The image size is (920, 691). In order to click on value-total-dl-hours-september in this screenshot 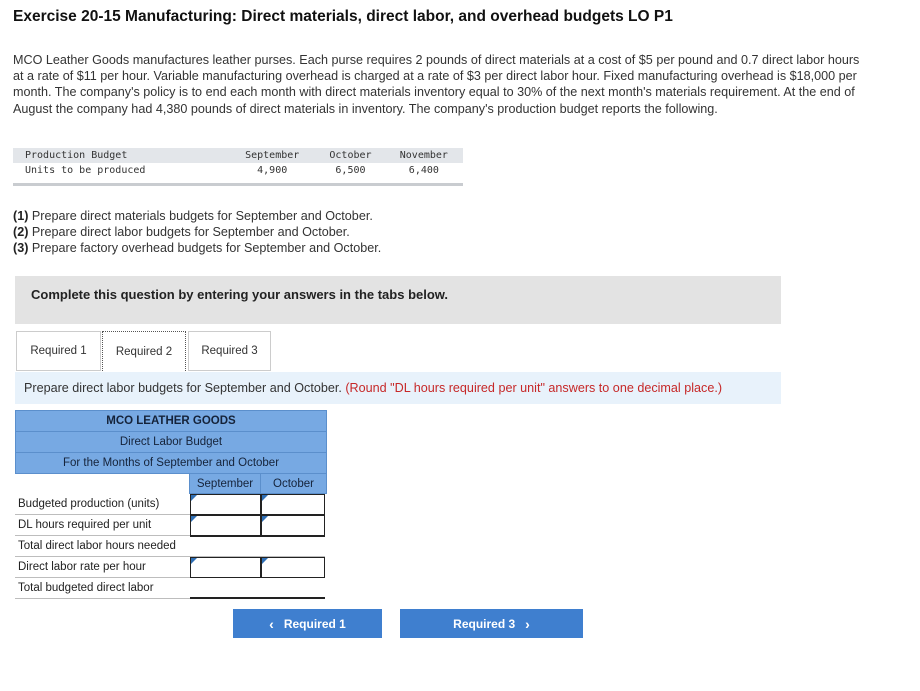, I will do `click(225, 546)`.